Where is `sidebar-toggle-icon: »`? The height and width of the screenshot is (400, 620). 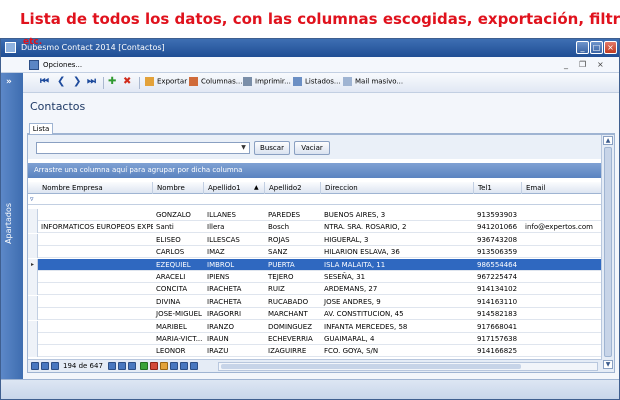
sidebar-toggle-icon: » is located at coordinates (9, 82).